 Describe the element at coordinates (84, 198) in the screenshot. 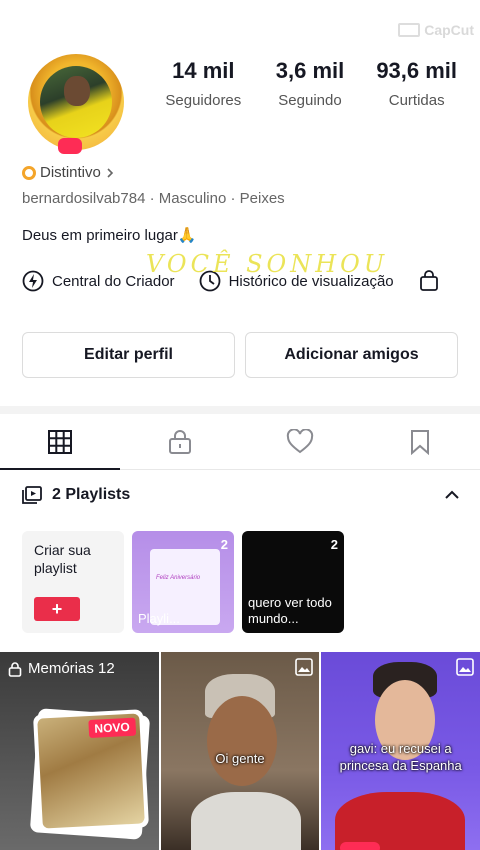

I see `username: bernardosilvab784` at that location.